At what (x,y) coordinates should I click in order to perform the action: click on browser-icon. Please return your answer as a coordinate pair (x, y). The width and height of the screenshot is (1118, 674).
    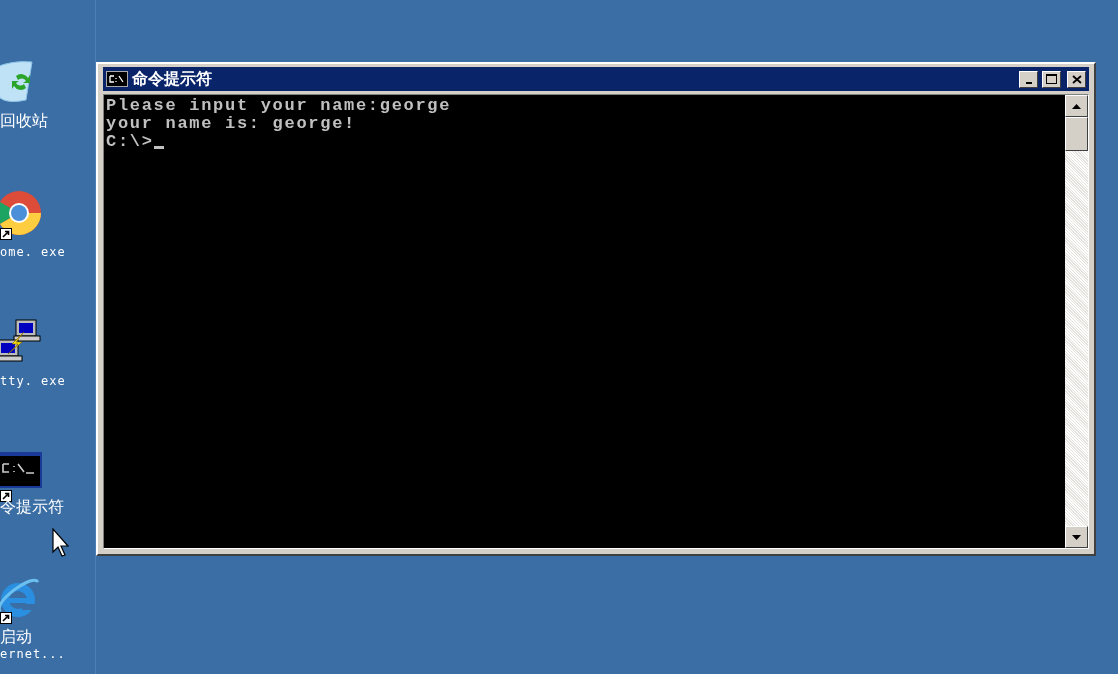
    Looking at the image, I should click on (21, 213).